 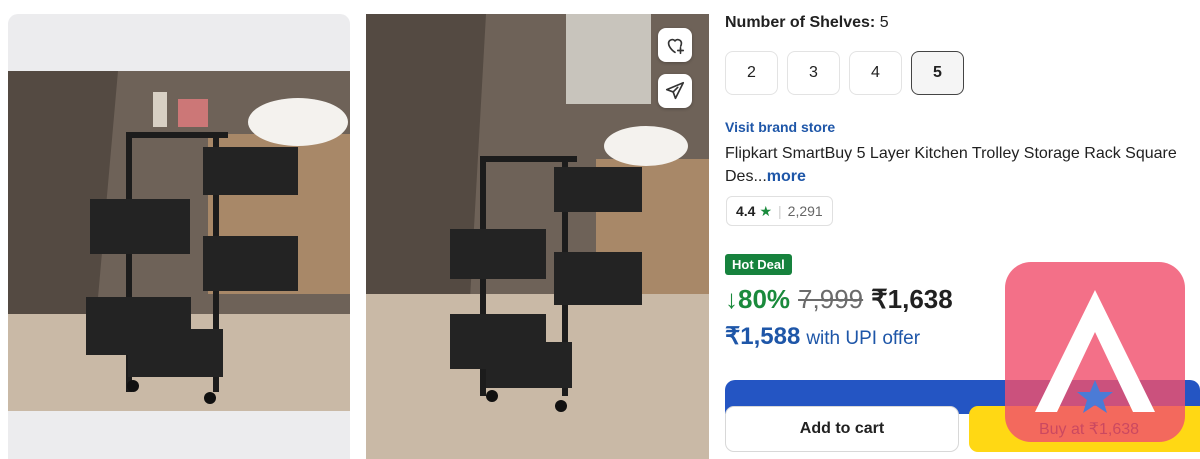 I want to click on share-button, so click(x=675, y=91).